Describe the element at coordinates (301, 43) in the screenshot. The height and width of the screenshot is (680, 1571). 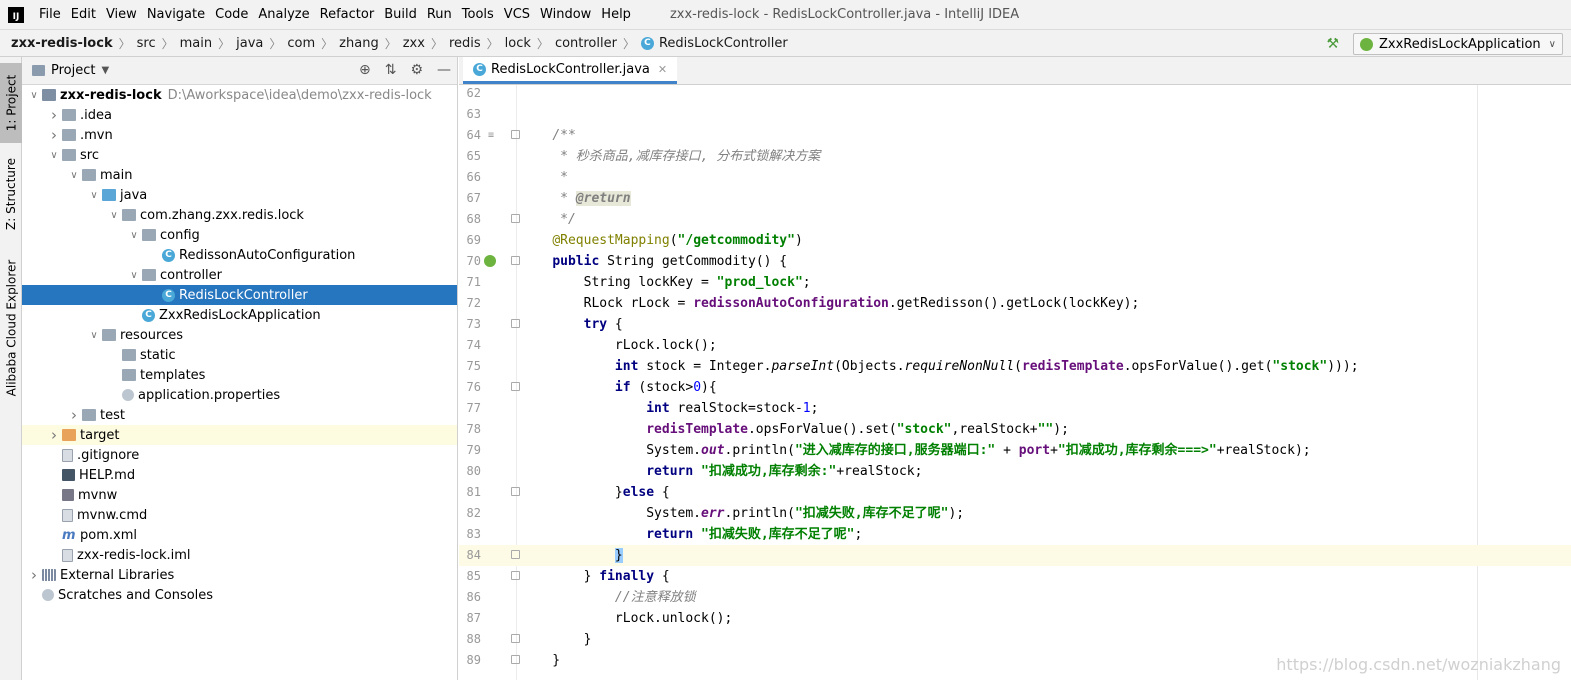
I see `breadcrumb-item: com` at that location.